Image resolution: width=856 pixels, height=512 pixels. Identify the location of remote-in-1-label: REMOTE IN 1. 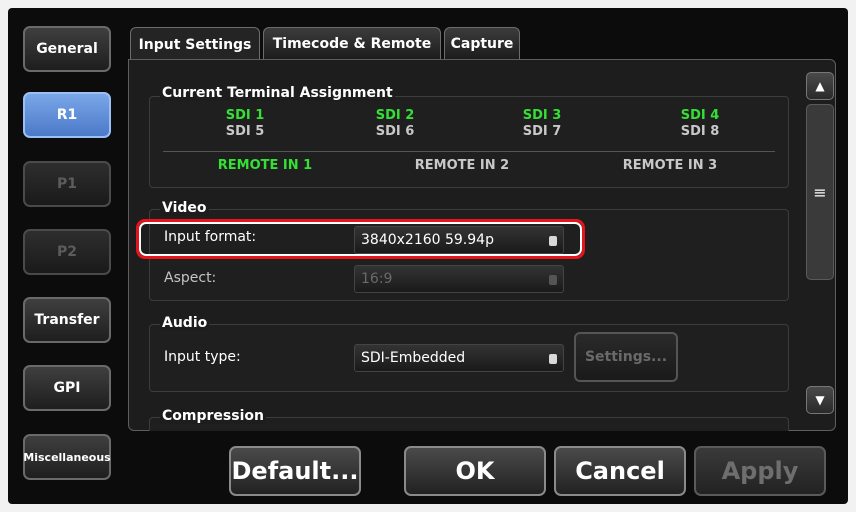
(265, 165).